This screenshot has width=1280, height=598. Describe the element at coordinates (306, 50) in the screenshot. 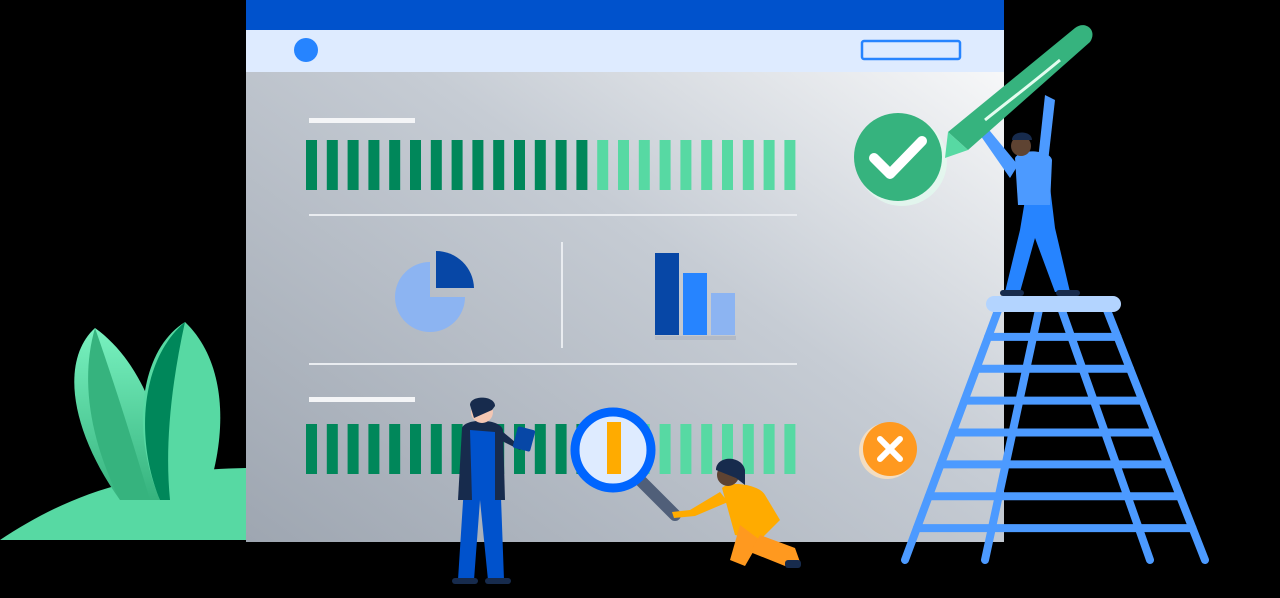

I see `browser-dot-icon` at that location.